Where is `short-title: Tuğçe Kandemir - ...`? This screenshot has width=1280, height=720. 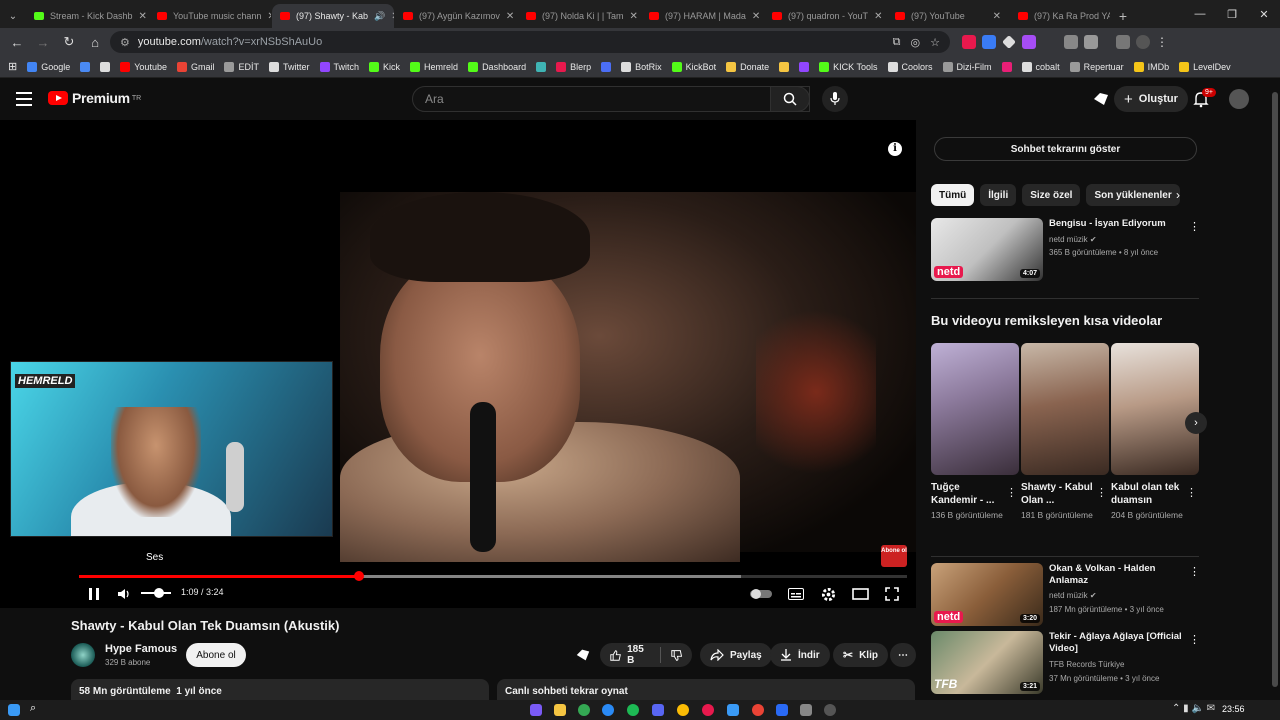 short-title: Tuğçe Kandemir - ... is located at coordinates (968, 494).